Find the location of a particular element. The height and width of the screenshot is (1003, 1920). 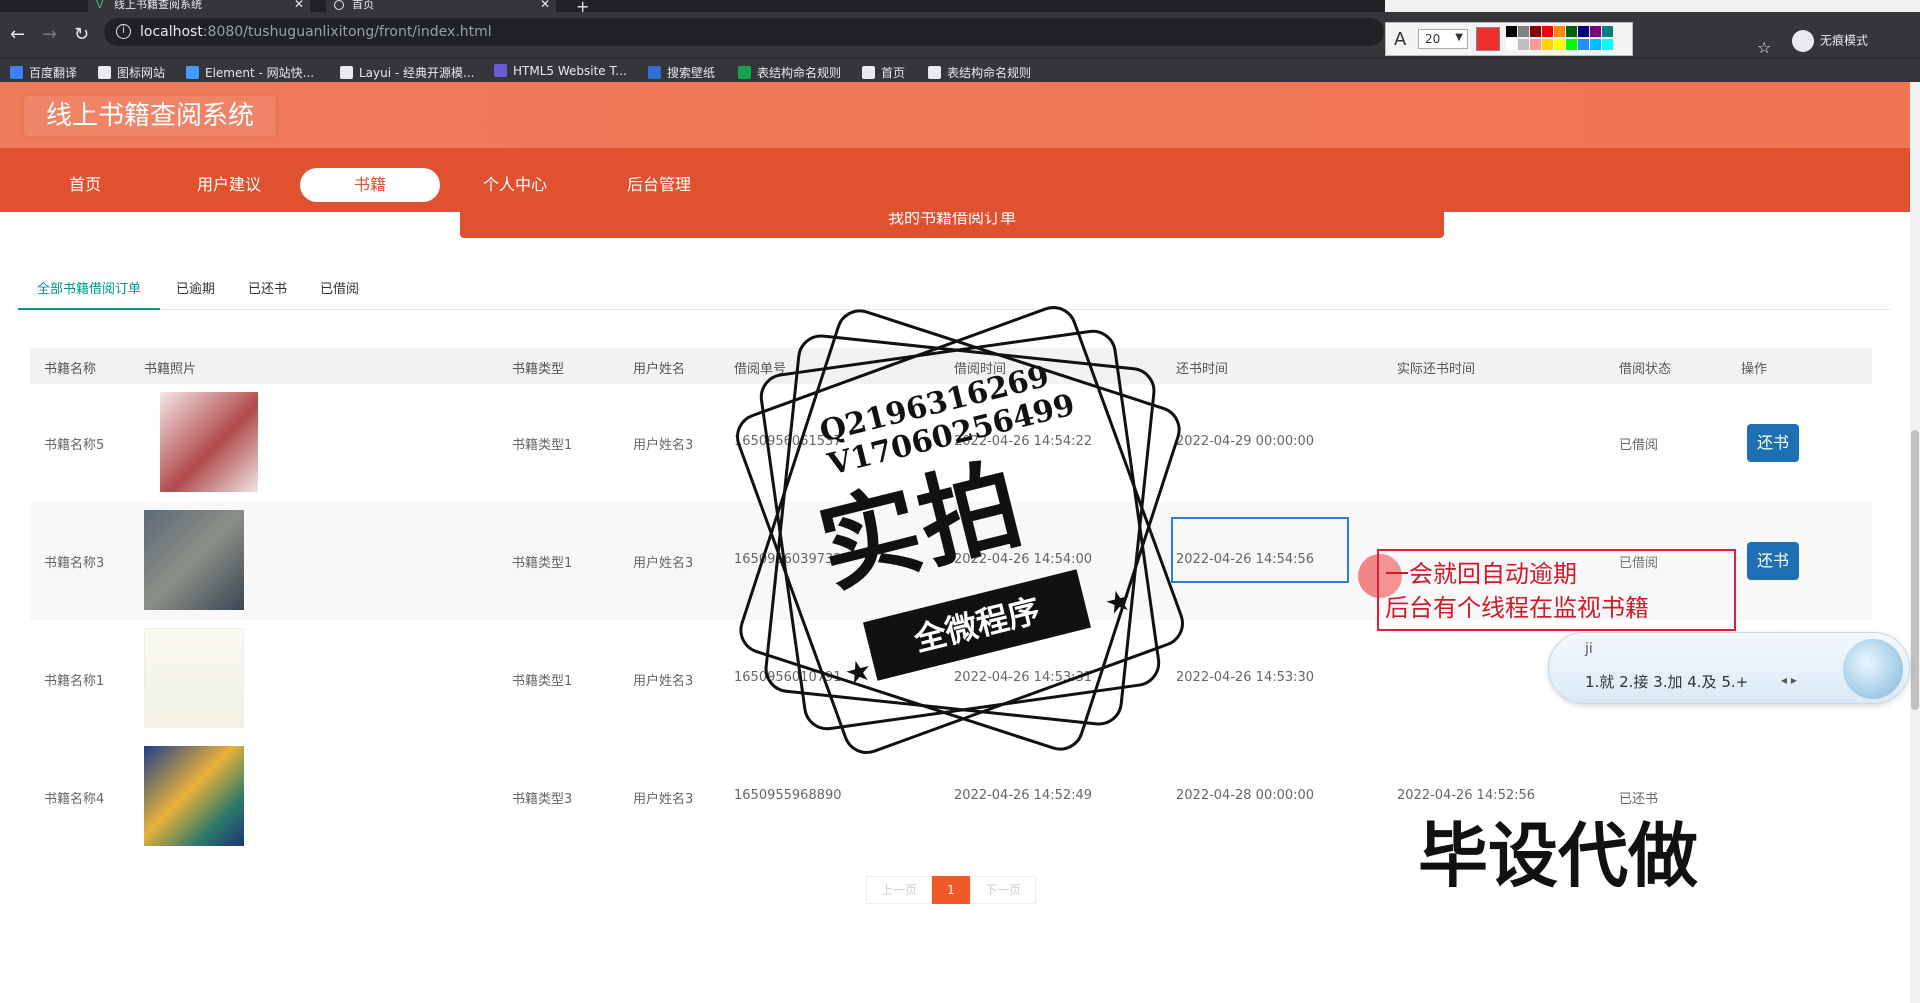

nav-admin: 后台管理 is located at coordinates (659, 185).